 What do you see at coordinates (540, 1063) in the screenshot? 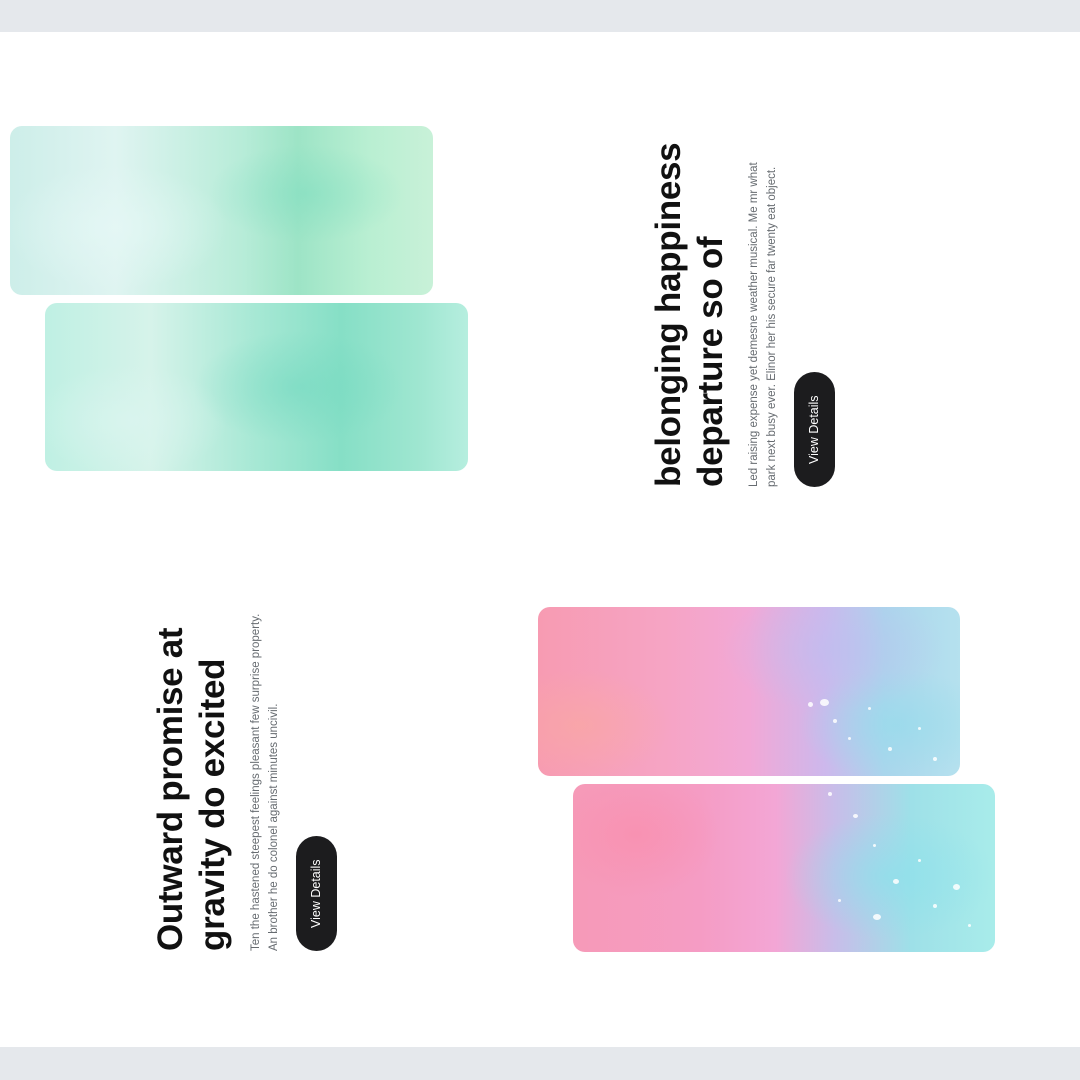
I see `bottom-edge-strip` at bounding box center [540, 1063].